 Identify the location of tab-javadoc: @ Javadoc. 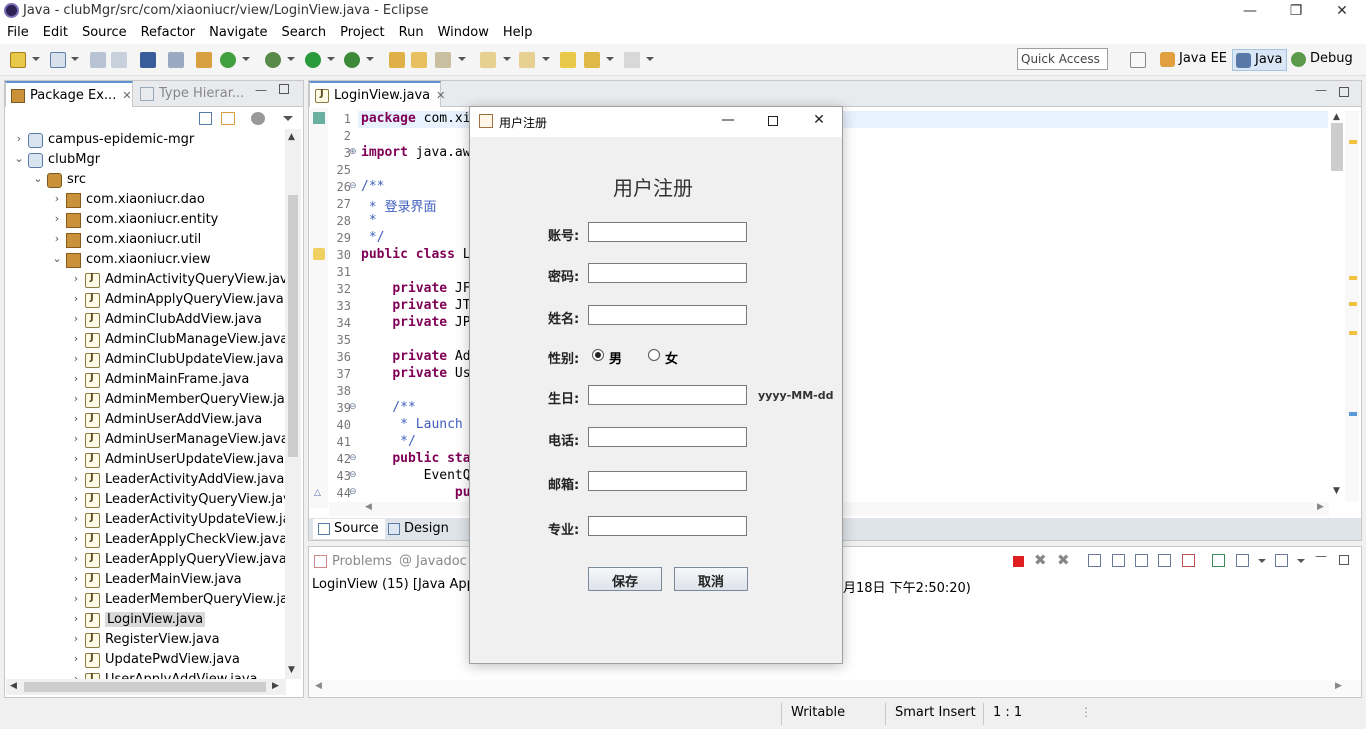
(433, 561).